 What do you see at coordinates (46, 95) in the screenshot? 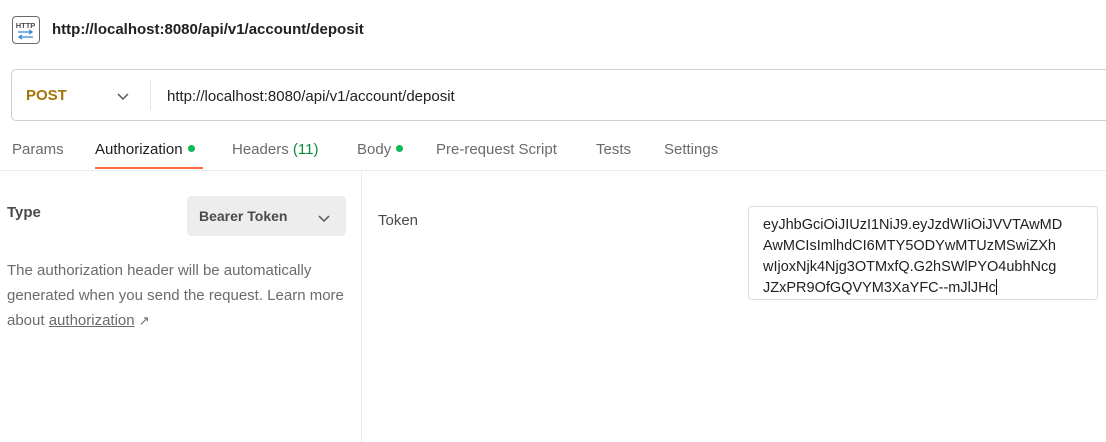
I see `method-label: POST` at bounding box center [46, 95].